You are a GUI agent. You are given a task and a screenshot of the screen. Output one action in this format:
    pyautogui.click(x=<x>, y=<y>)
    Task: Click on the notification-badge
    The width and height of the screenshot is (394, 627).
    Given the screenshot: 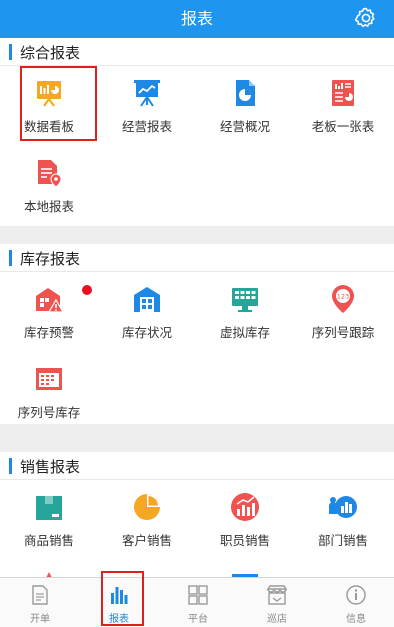 What is the action you would take?
    pyautogui.click(x=87, y=290)
    